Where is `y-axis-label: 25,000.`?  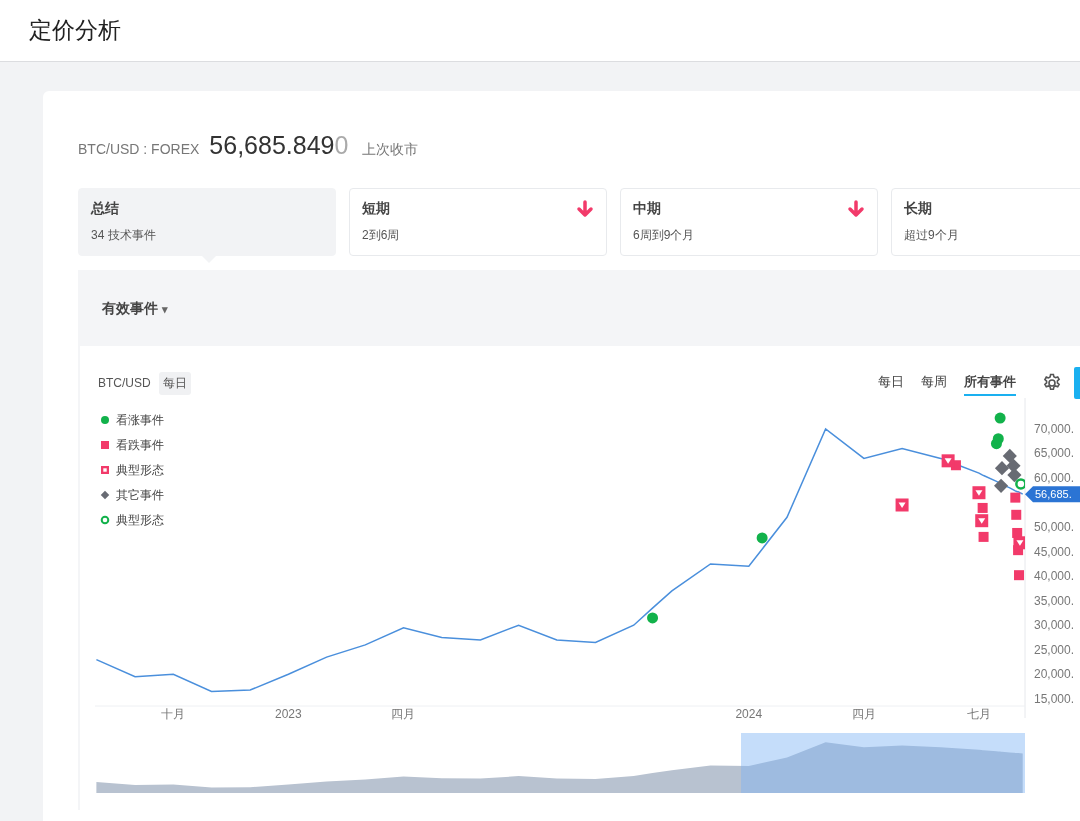 y-axis-label: 25,000. is located at coordinates (1054, 649).